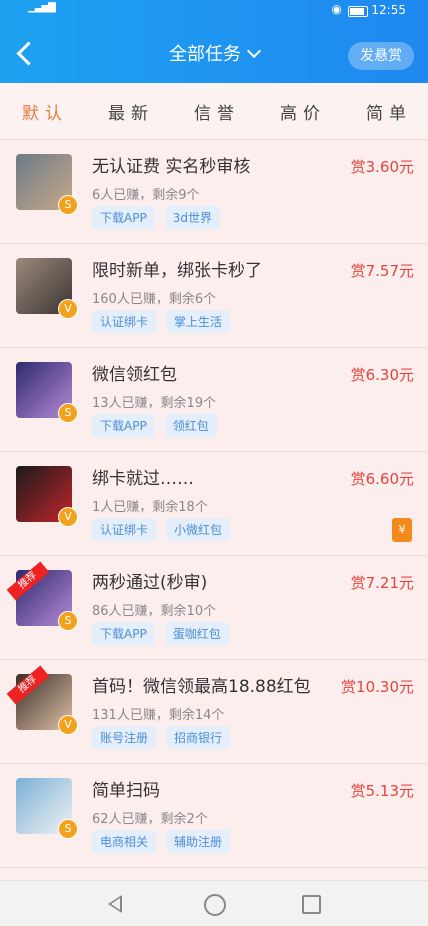 This screenshot has height=926, width=428. I want to click on task-reward: 赏5.13元, so click(382, 791).